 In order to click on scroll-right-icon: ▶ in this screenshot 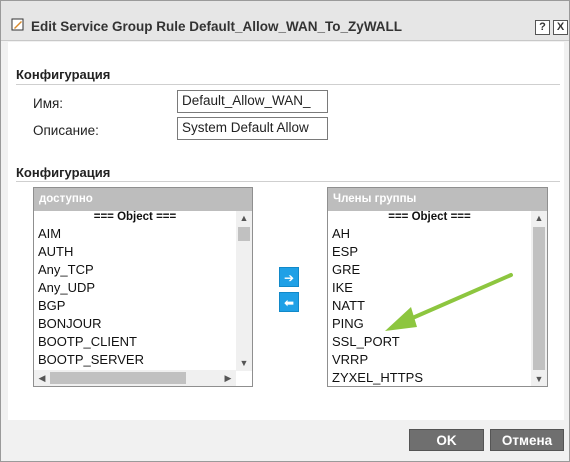, I will do `click(228, 378)`.